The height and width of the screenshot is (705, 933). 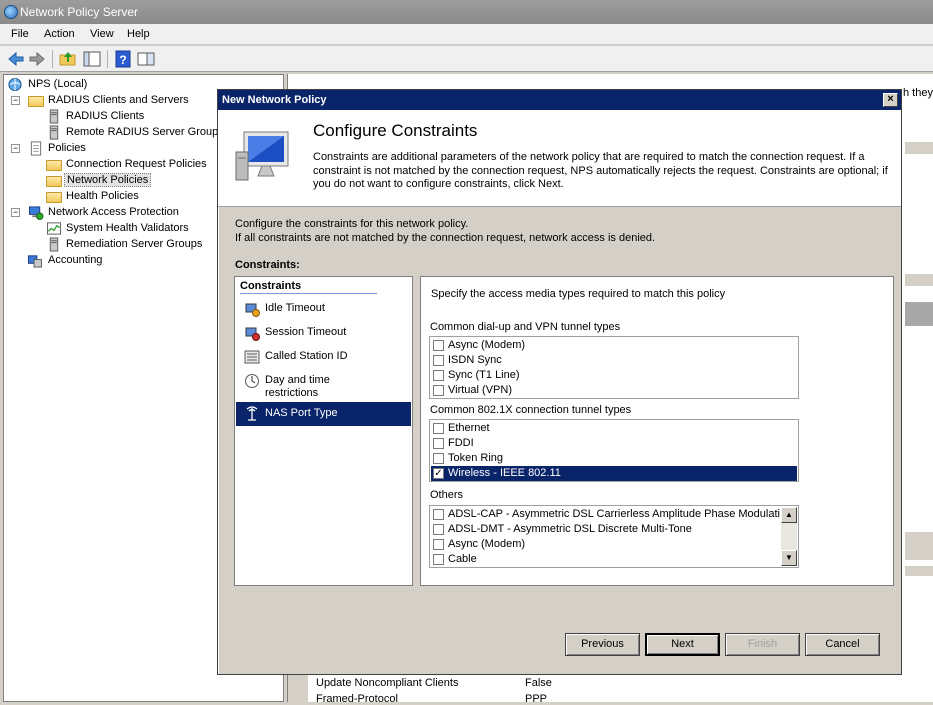 What do you see at coordinates (890, 100) in the screenshot?
I see `close-icon: ×` at bounding box center [890, 100].